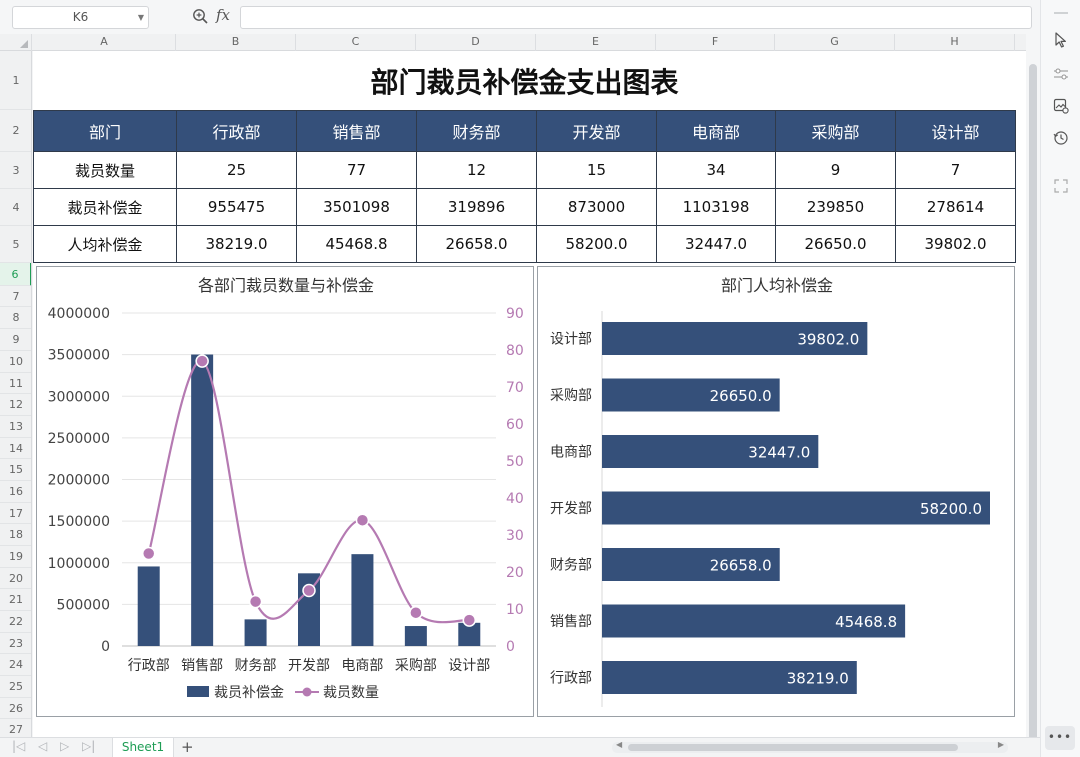 The image size is (1080, 757). What do you see at coordinates (15, 728) in the screenshot?
I see `row-header: 27` at bounding box center [15, 728].